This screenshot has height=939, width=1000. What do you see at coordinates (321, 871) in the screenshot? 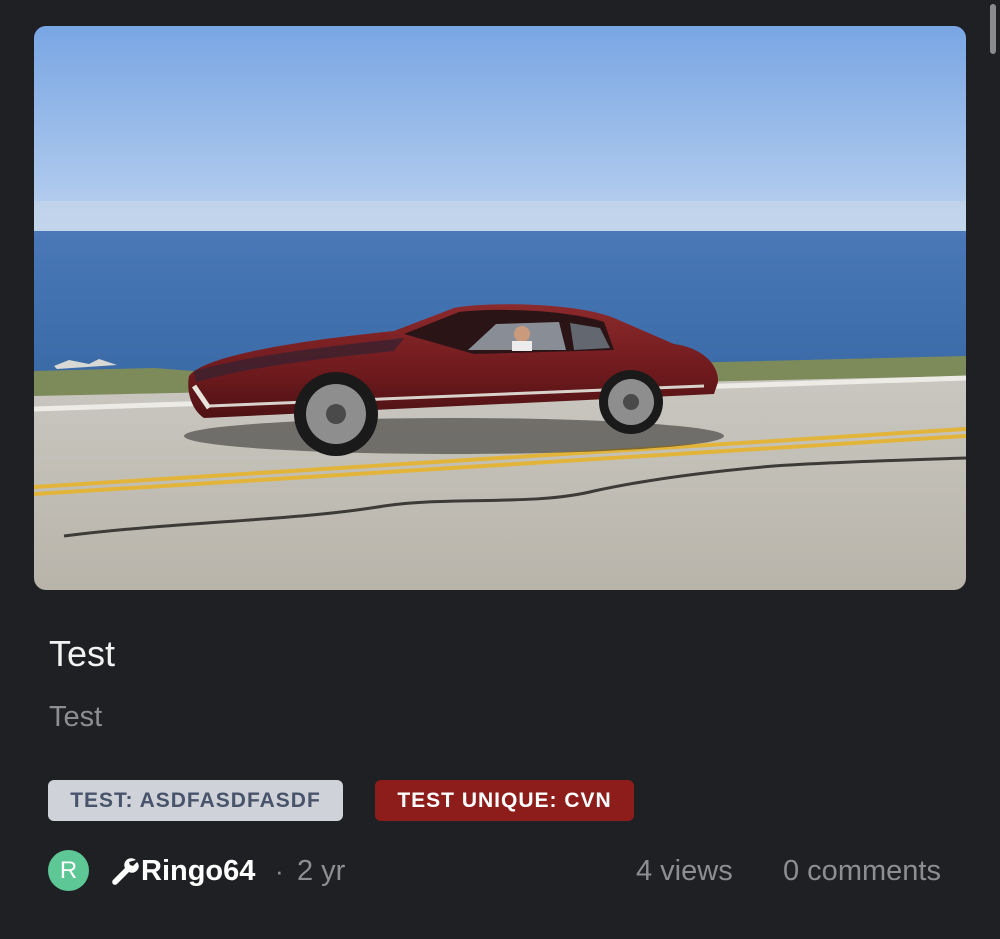
I see `post-age: 2 yr` at bounding box center [321, 871].